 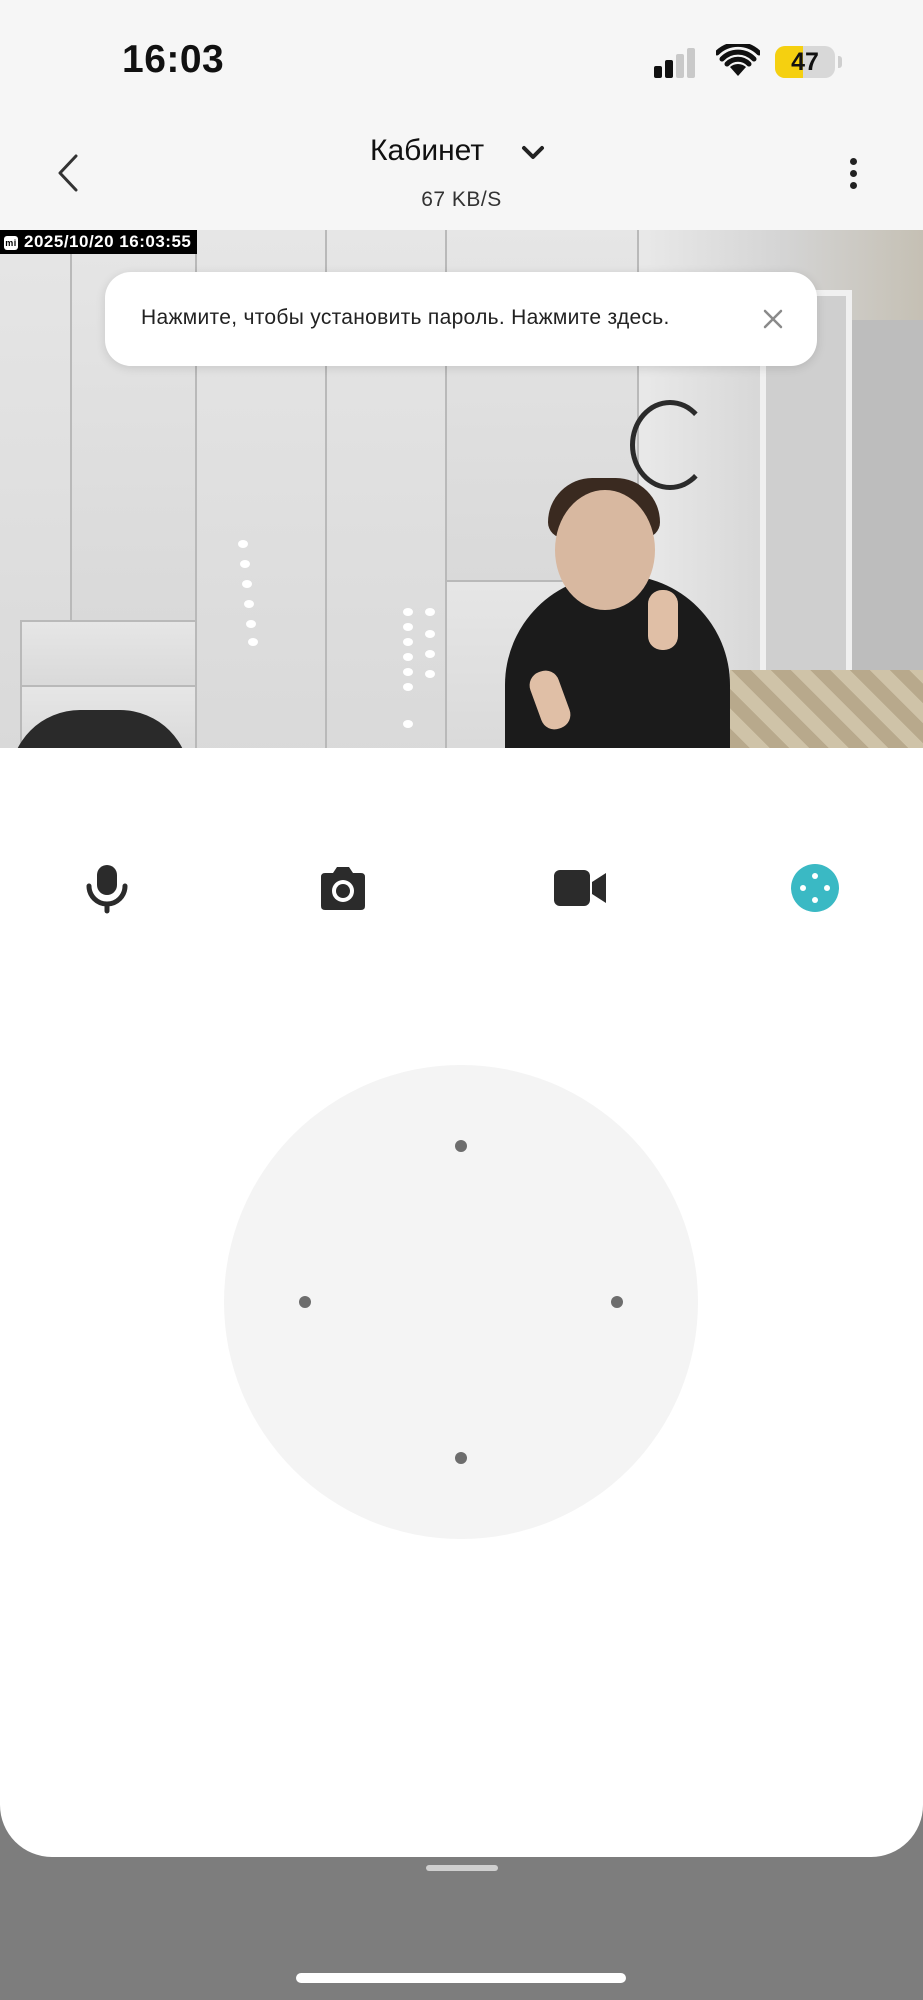 What do you see at coordinates (173, 59) in the screenshot?
I see `status-time: 16:03` at bounding box center [173, 59].